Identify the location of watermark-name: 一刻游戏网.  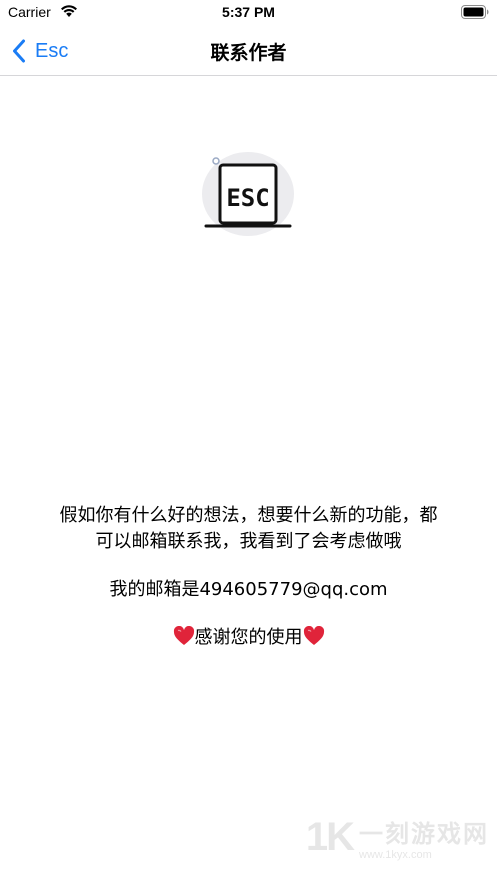
(424, 834).